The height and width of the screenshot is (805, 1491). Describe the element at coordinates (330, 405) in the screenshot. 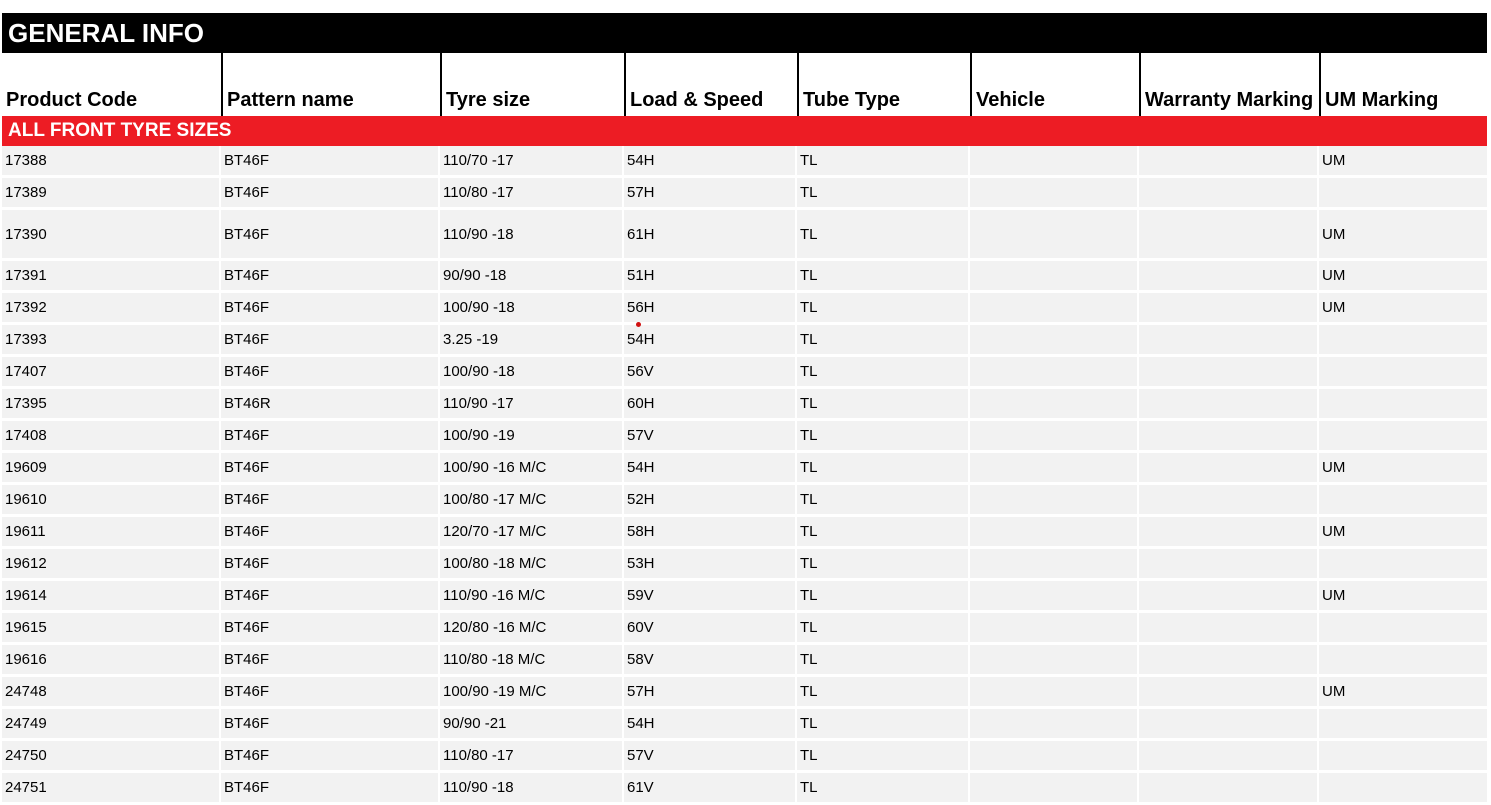

I see `cell-pattern-name: BT46R` at that location.